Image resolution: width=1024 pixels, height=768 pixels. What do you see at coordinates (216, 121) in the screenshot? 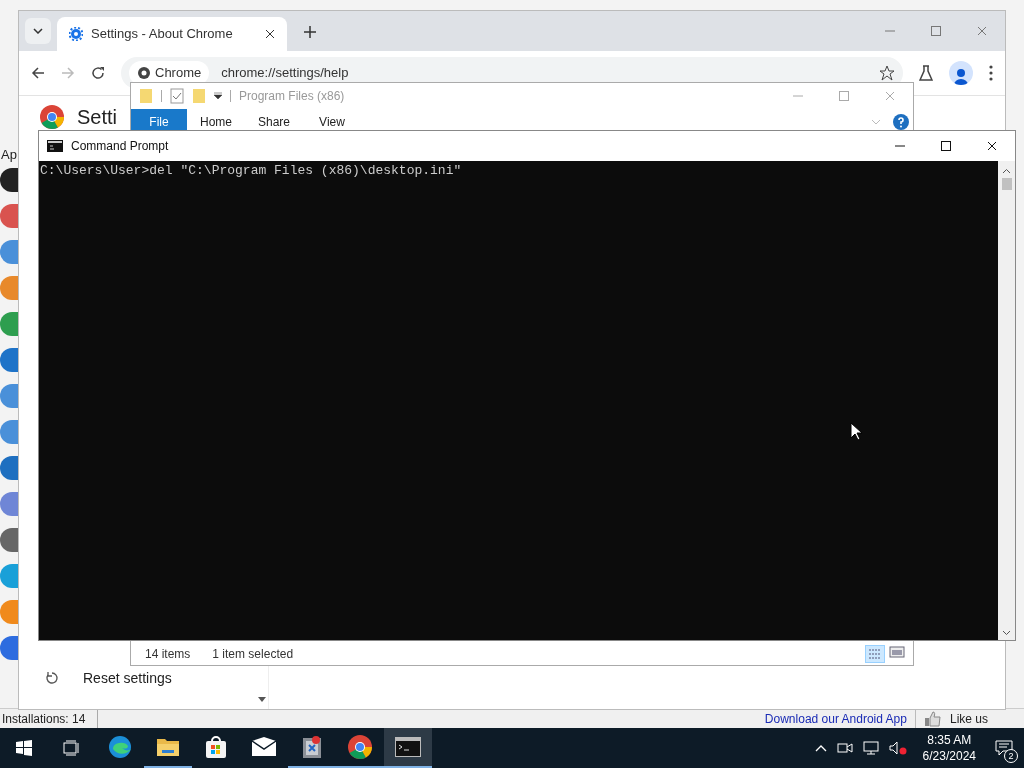
I see `ribbon-tab: Home` at bounding box center [216, 121].